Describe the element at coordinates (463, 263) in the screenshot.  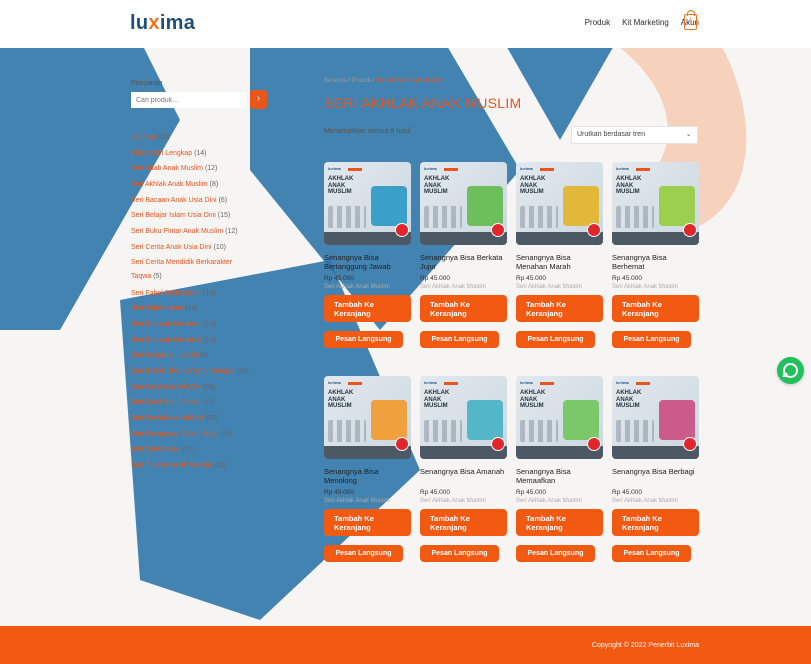
I see `product-name: Senangnya Bisa Berkata Jujur` at that location.